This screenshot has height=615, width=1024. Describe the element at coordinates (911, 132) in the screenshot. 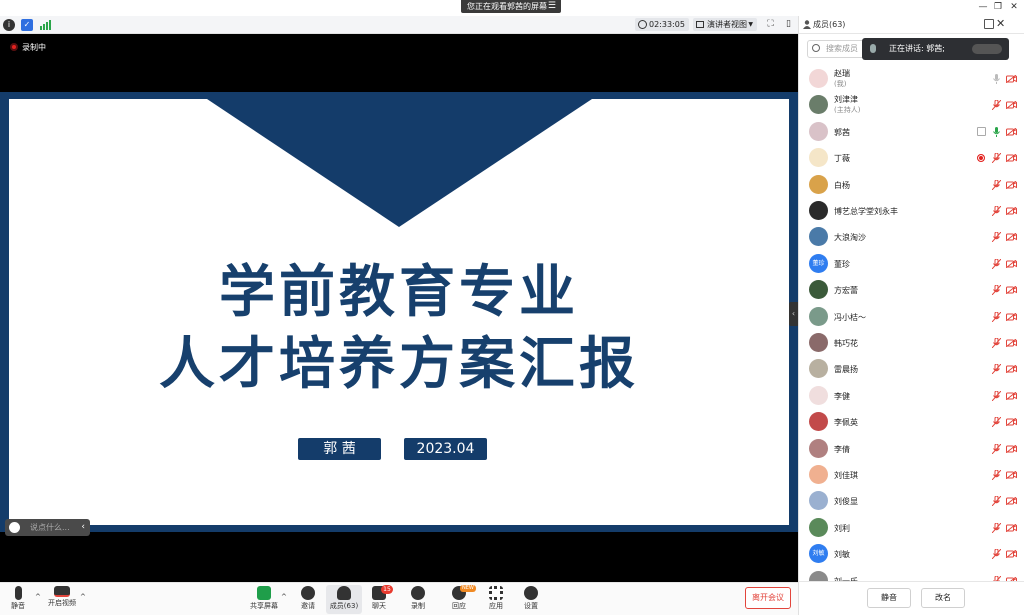

I see `member-row: 郭茜` at that location.